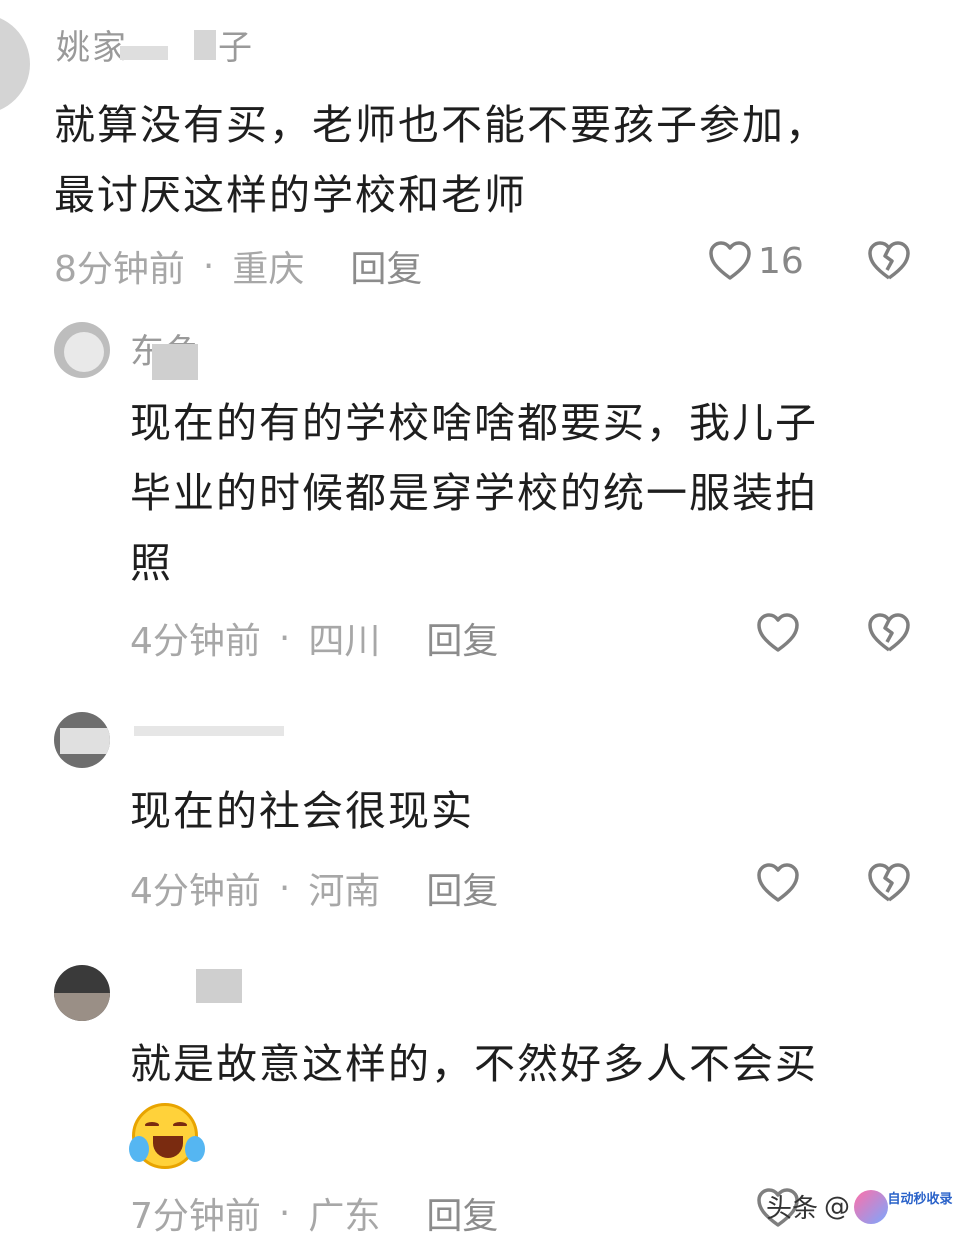  I want to click on watermark-source: 头条, so click(792, 1209).